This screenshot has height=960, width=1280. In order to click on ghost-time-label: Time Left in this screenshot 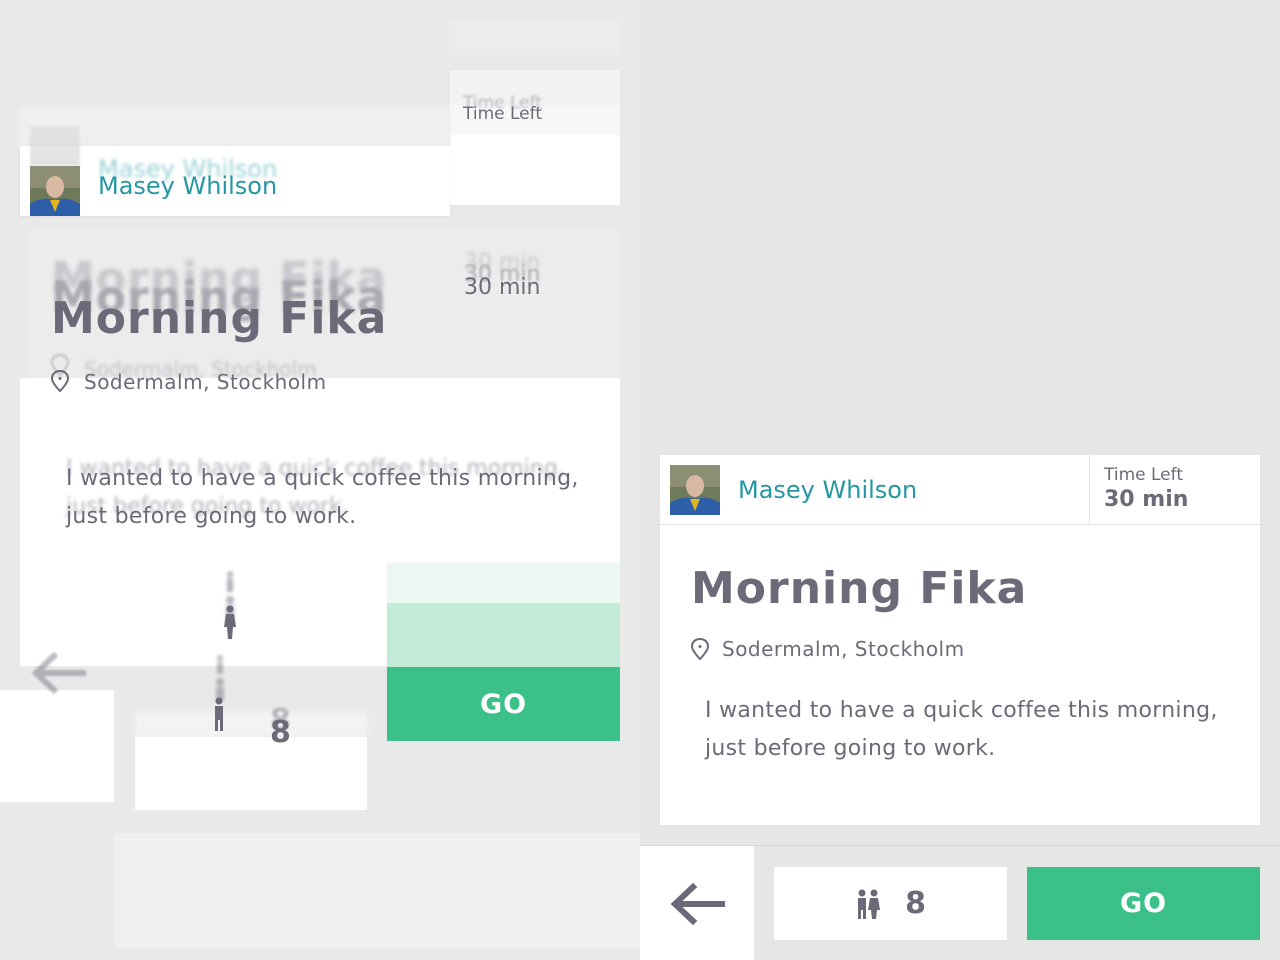, I will do `click(502, 114)`.